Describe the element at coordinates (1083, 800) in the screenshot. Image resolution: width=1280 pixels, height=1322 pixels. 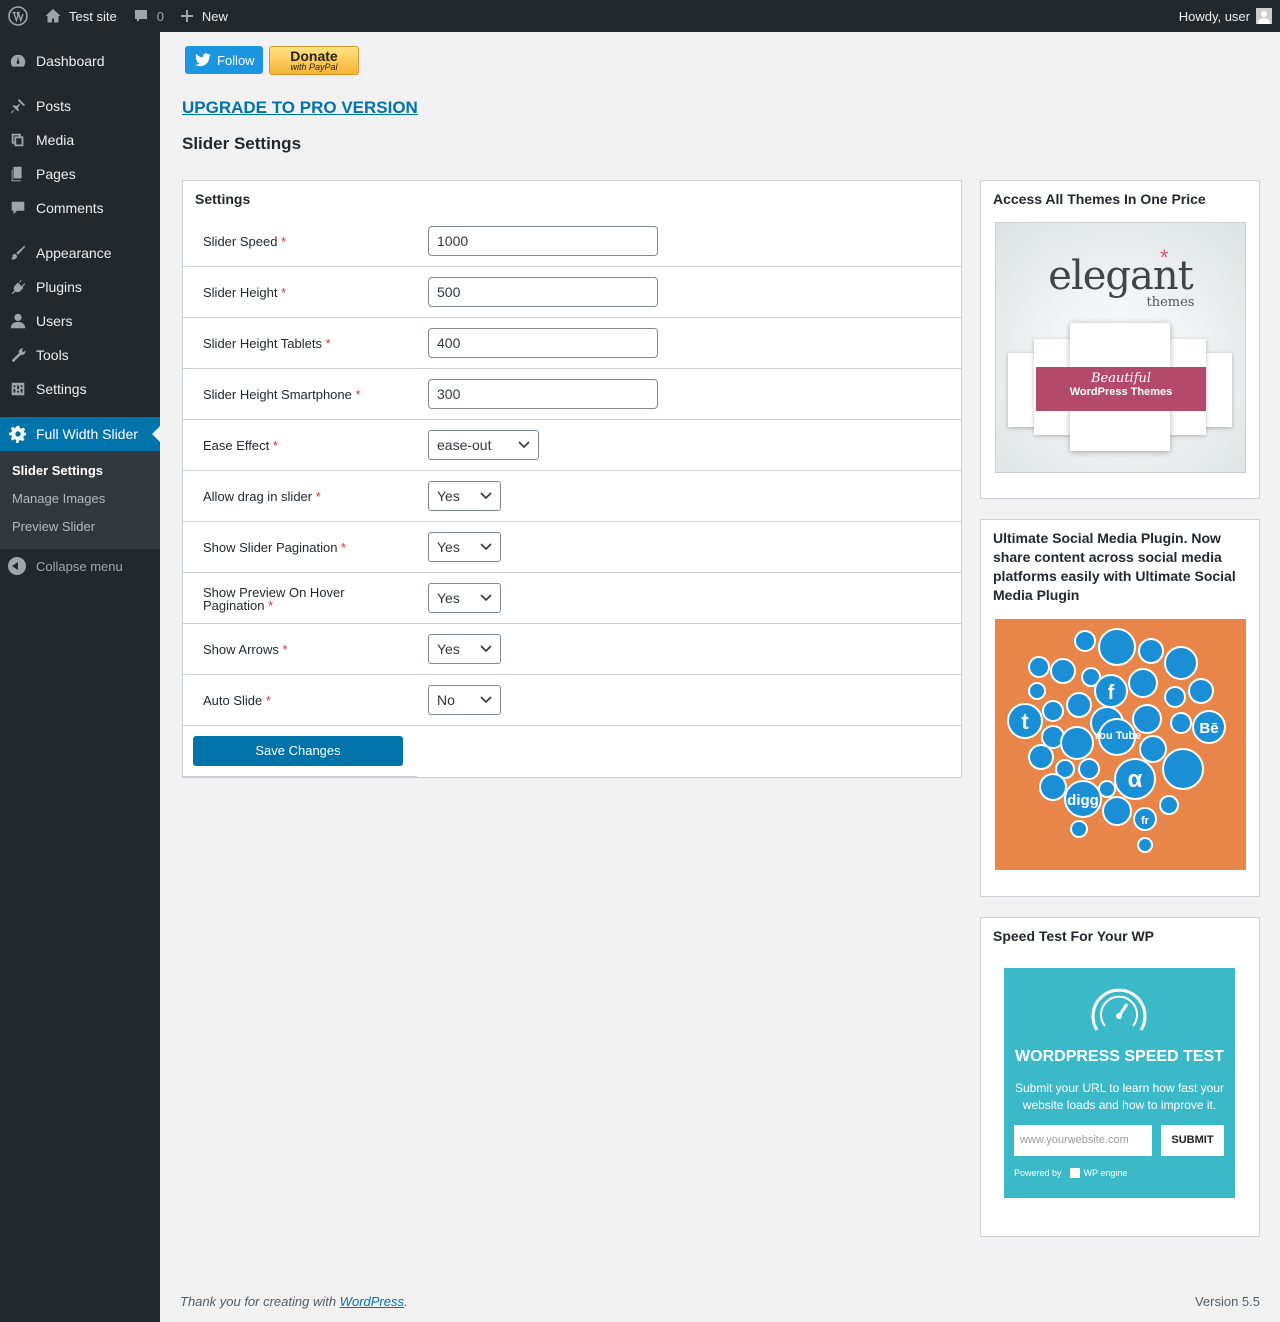
I see `svg-text: digg` at that location.